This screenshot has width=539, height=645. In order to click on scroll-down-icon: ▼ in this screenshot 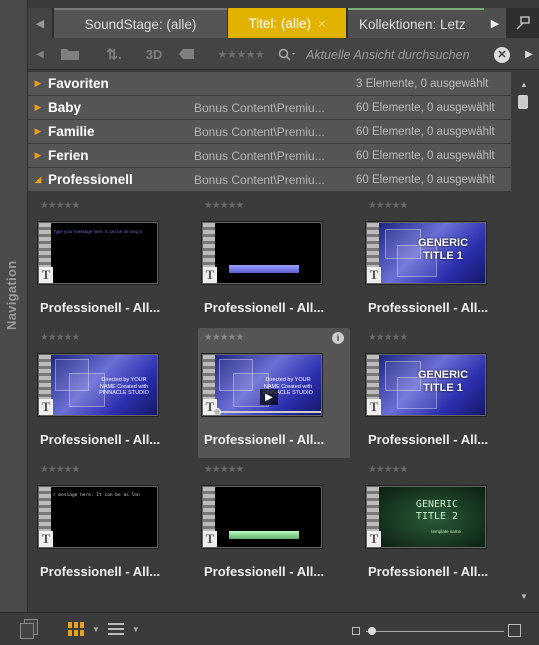, I will do `click(524, 597)`.